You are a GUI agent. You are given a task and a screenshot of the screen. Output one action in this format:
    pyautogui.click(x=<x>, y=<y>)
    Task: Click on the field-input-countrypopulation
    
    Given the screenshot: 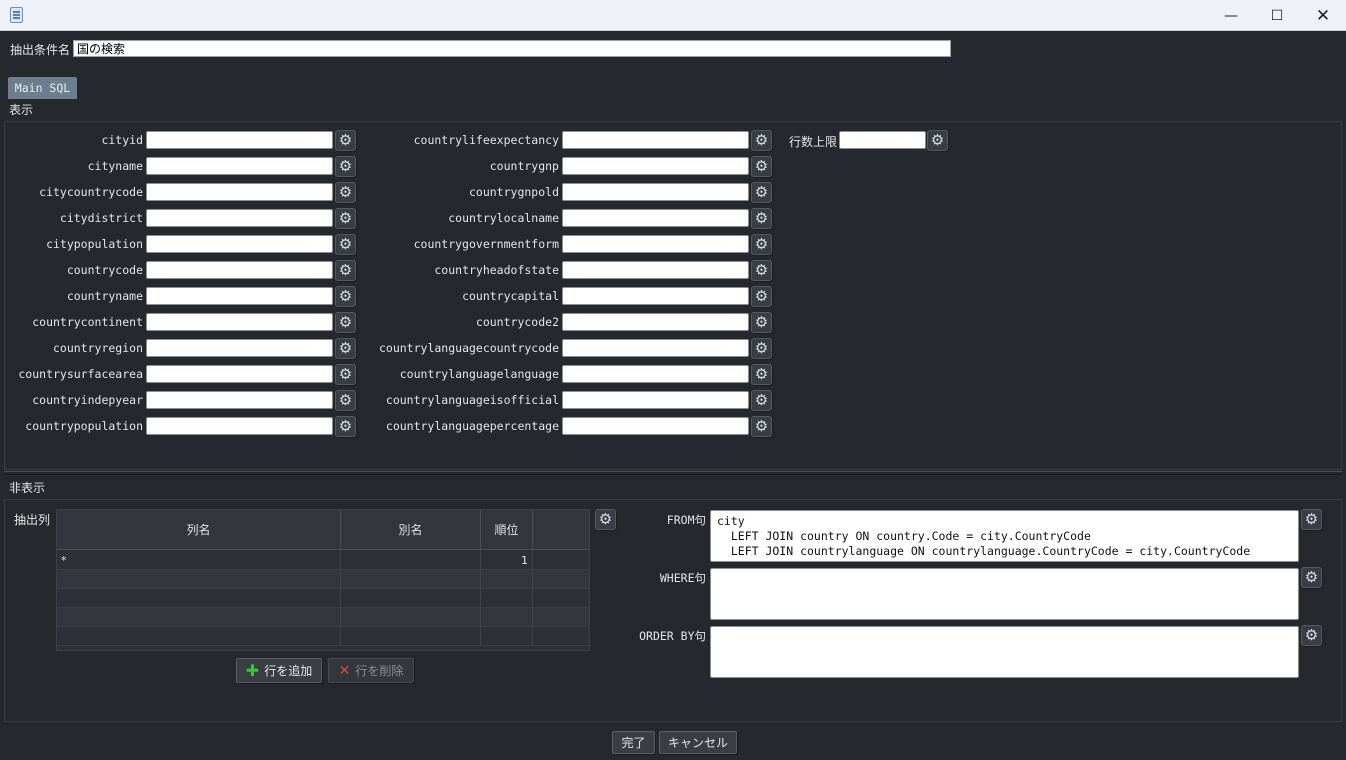 What is the action you would take?
    pyautogui.click(x=239, y=426)
    